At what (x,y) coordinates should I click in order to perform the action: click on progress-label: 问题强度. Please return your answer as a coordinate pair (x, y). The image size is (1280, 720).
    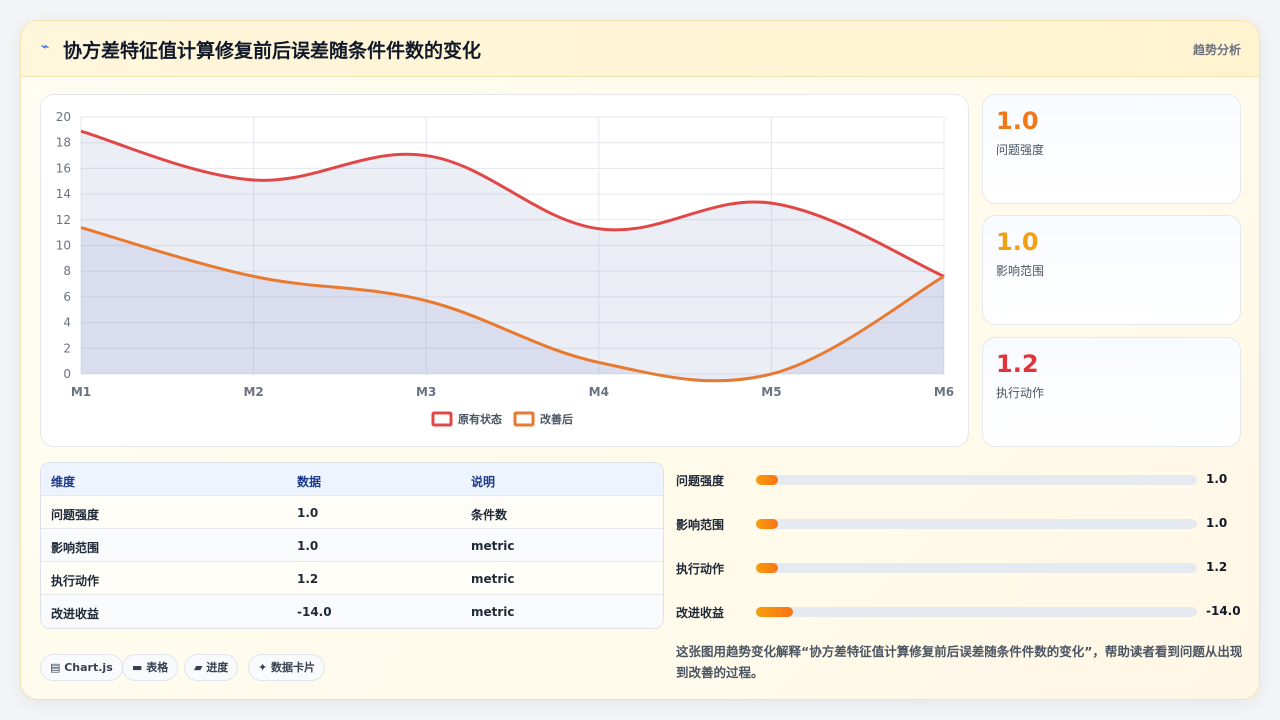
    Looking at the image, I should click on (700, 481).